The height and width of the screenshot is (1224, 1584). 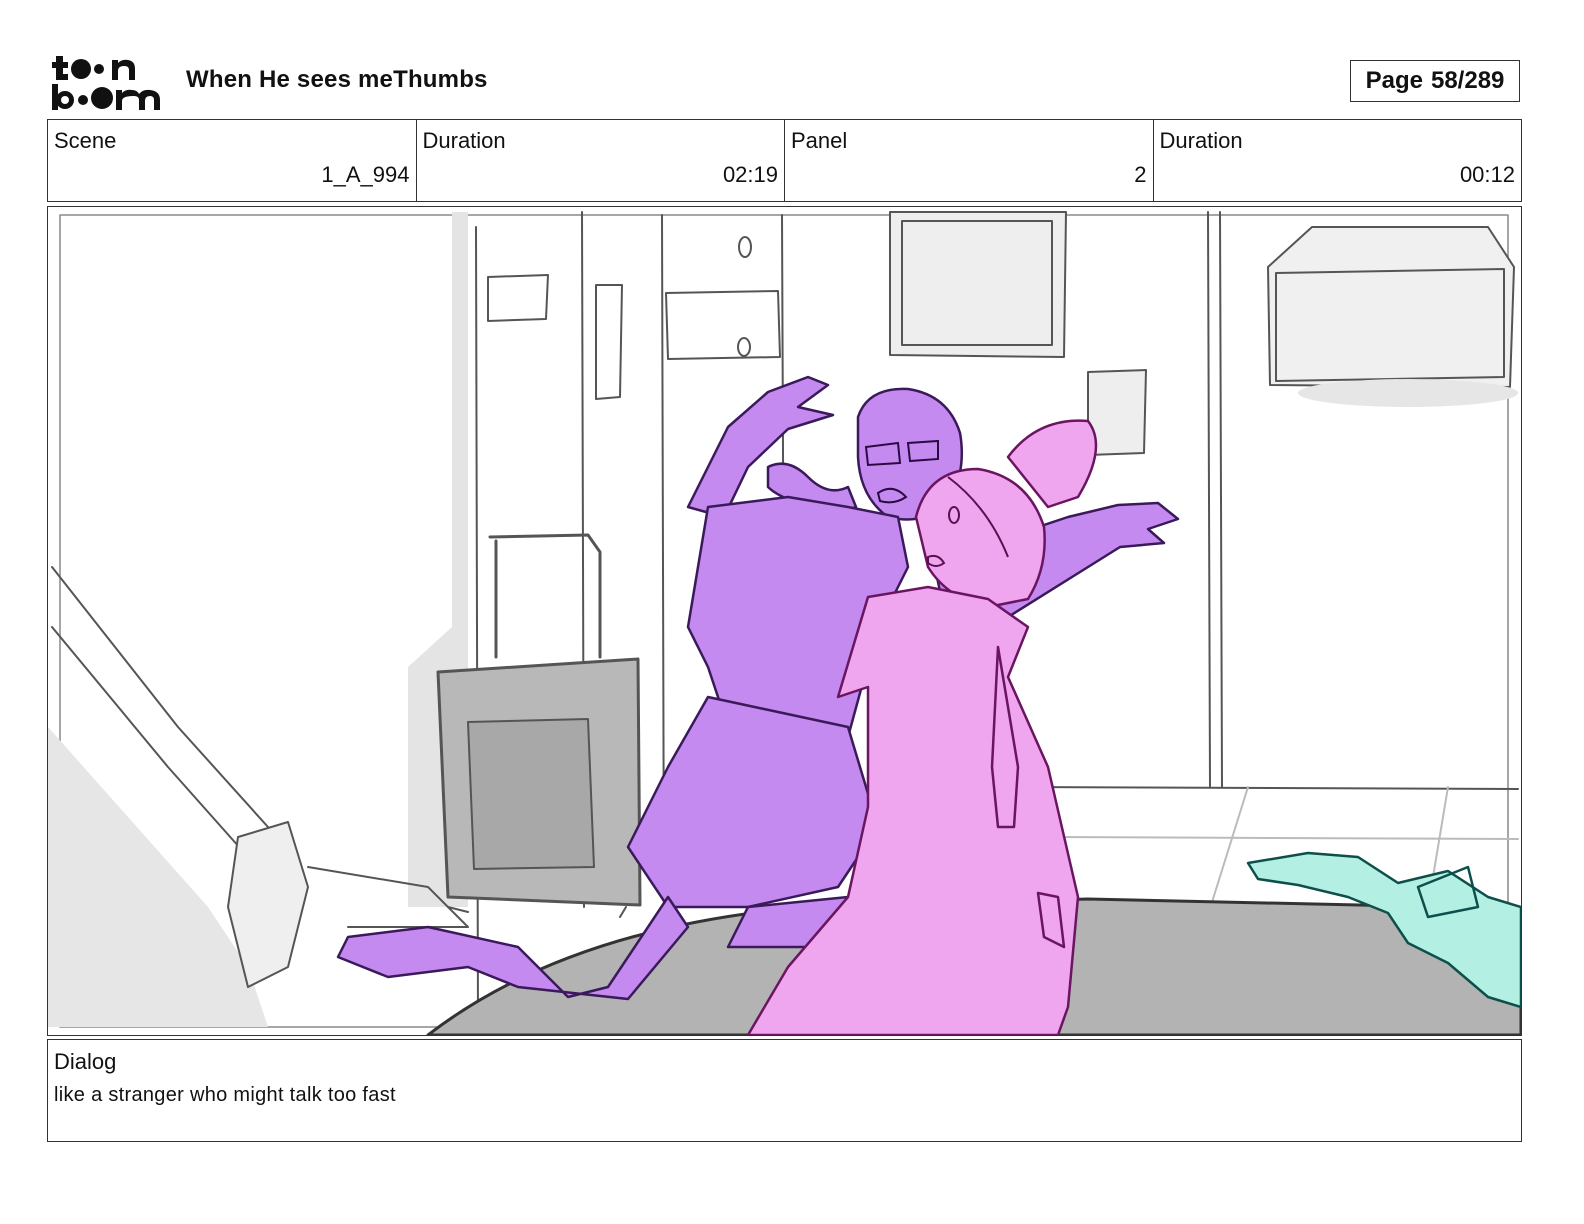 I want to click on panel-label: Panel, so click(x=819, y=140).